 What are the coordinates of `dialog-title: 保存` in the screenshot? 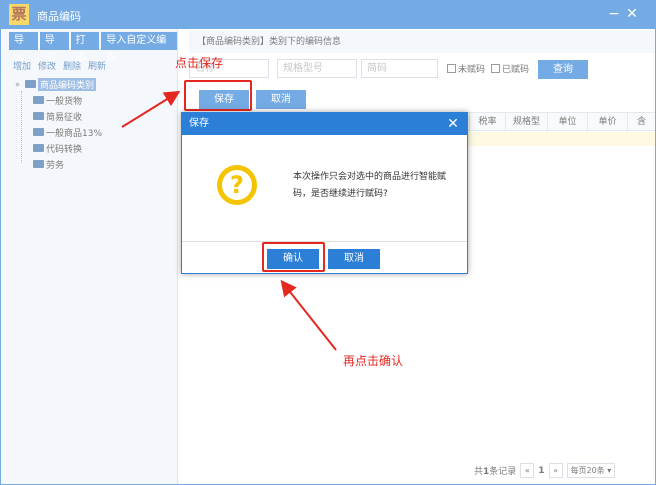 It's located at (324, 124).